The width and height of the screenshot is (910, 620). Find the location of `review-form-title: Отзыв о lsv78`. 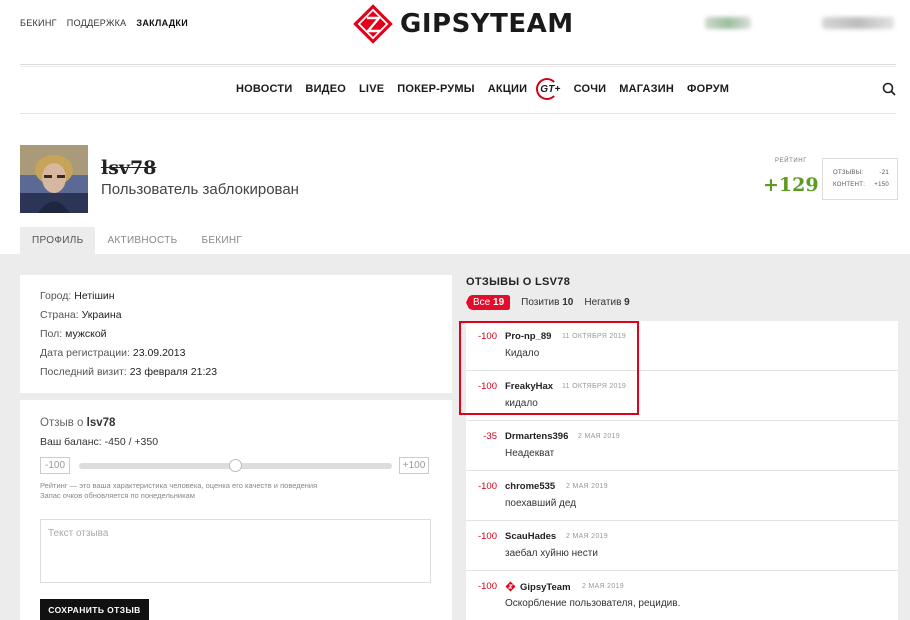

review-form-title: Отзыв о lsv78 is located at coordinates (78, 423).